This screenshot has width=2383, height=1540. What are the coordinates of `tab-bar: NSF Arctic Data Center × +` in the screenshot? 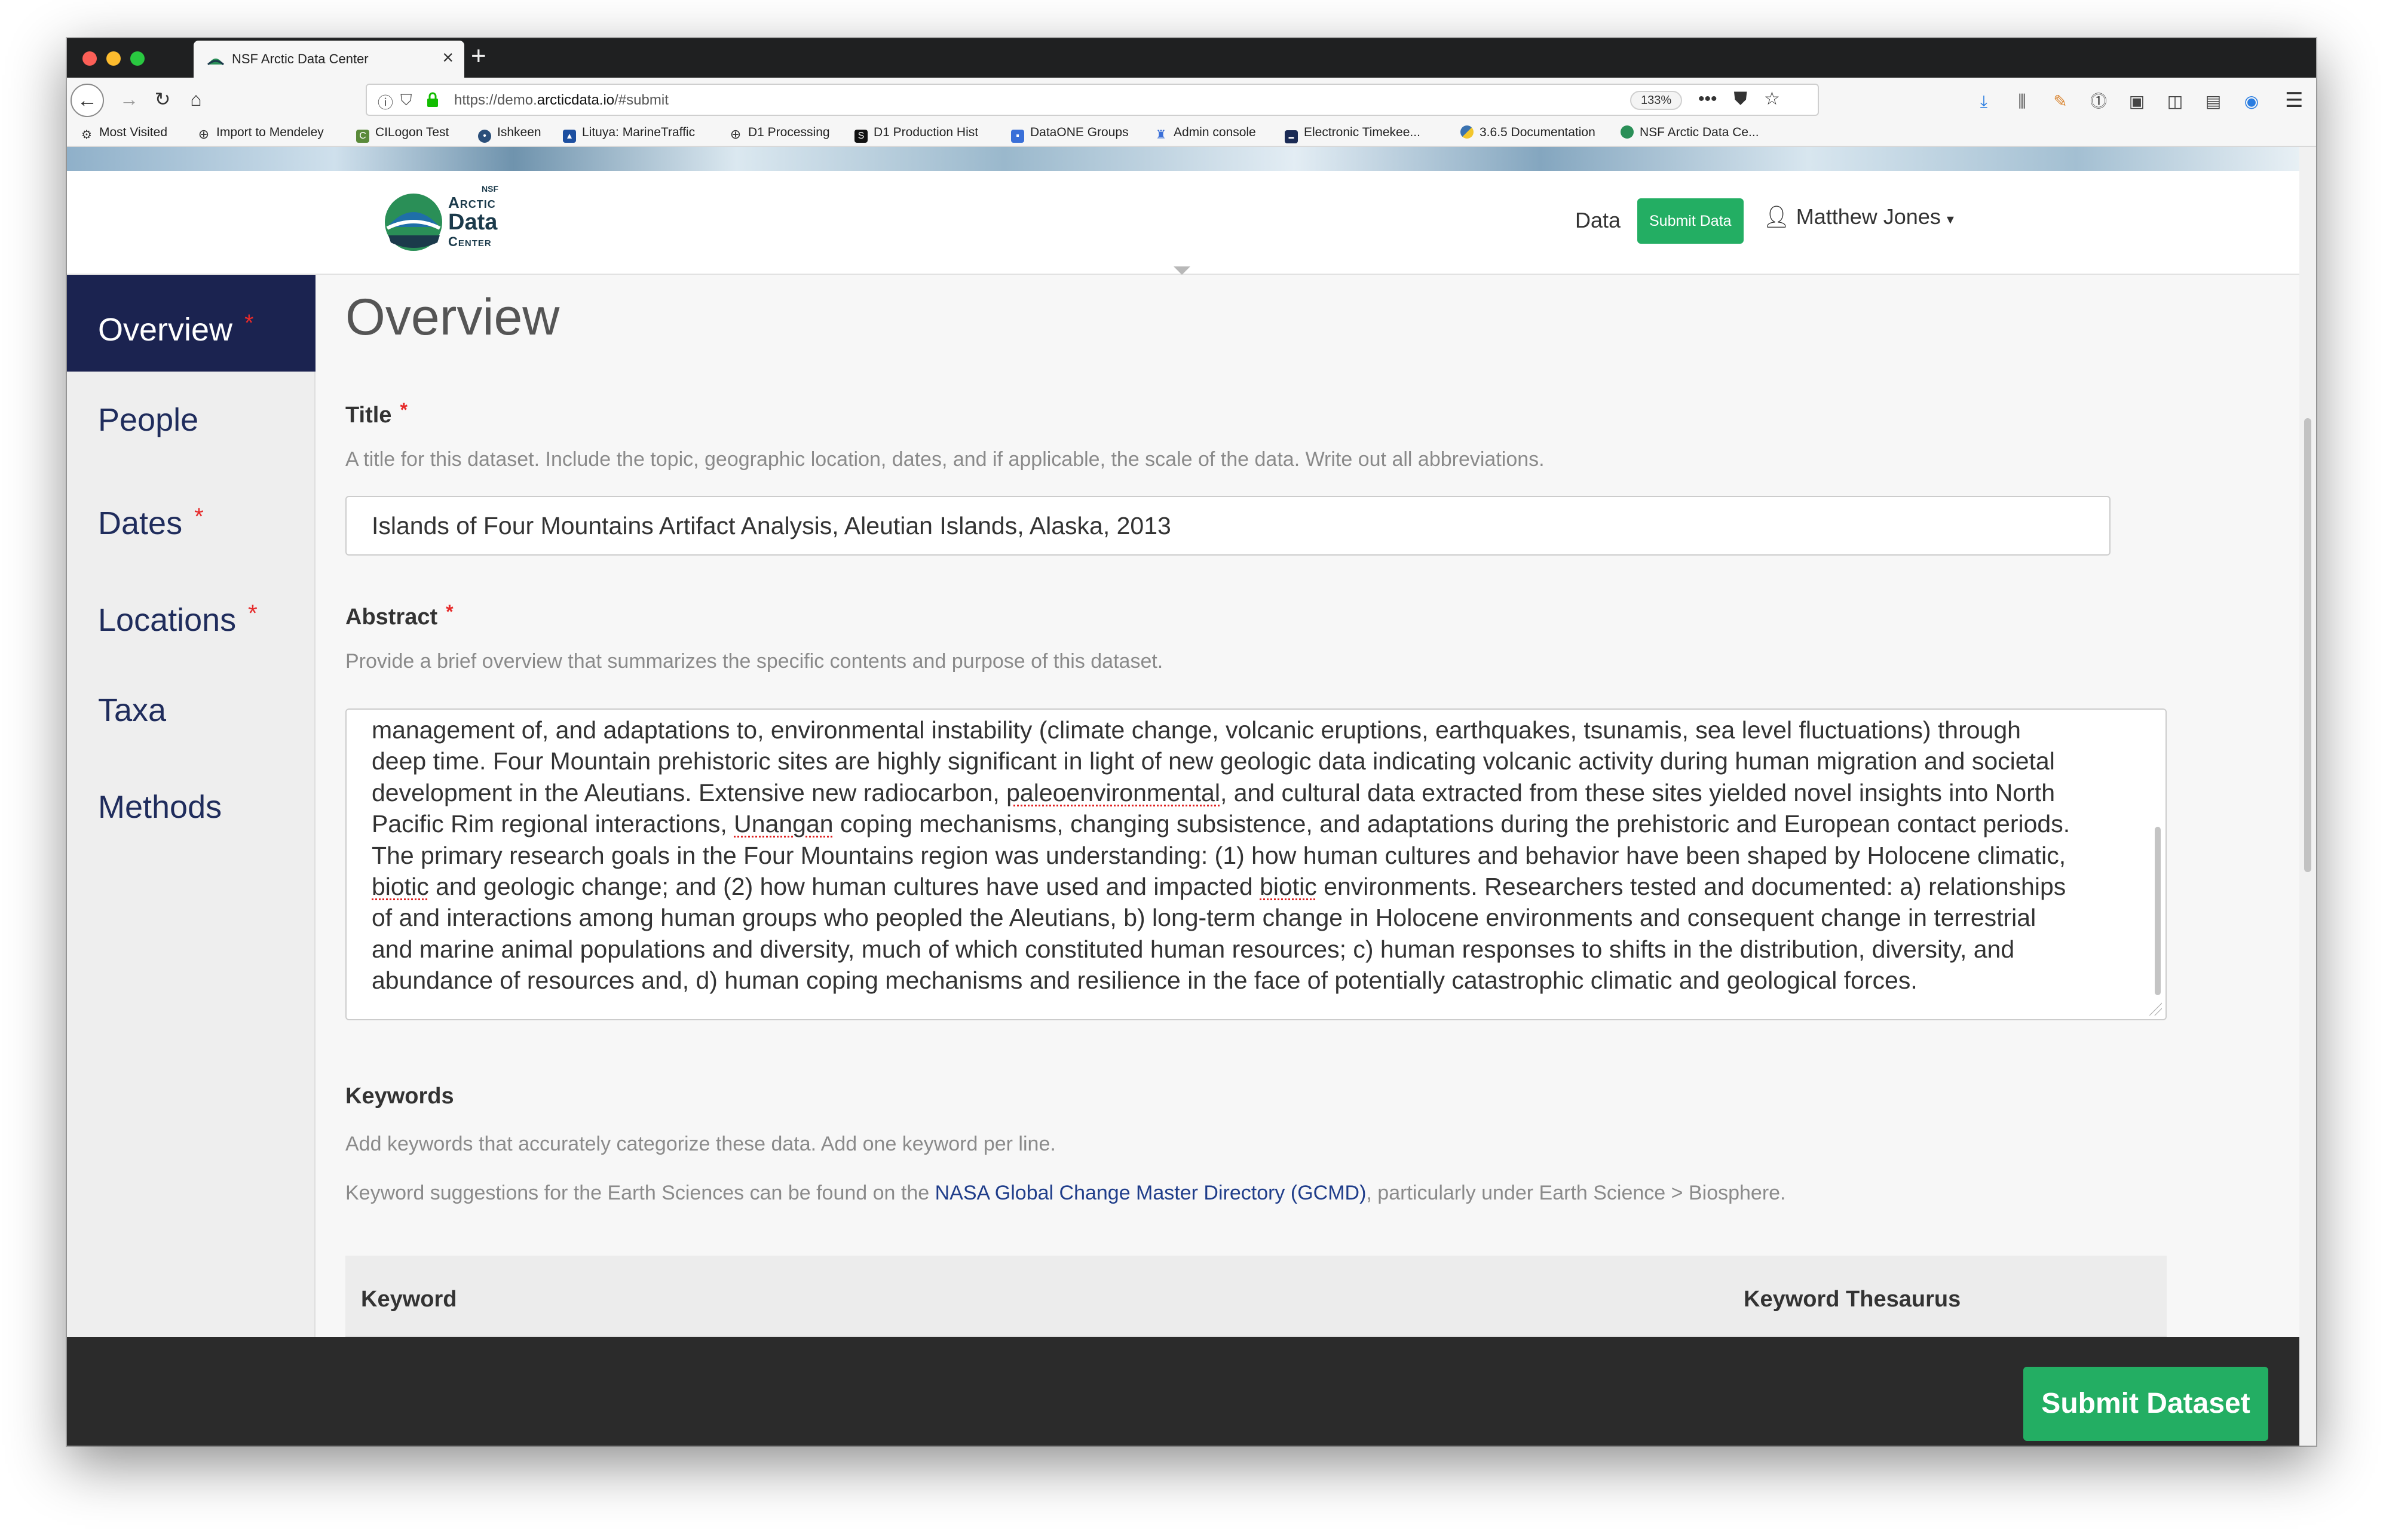 It's located at (1191, 58).